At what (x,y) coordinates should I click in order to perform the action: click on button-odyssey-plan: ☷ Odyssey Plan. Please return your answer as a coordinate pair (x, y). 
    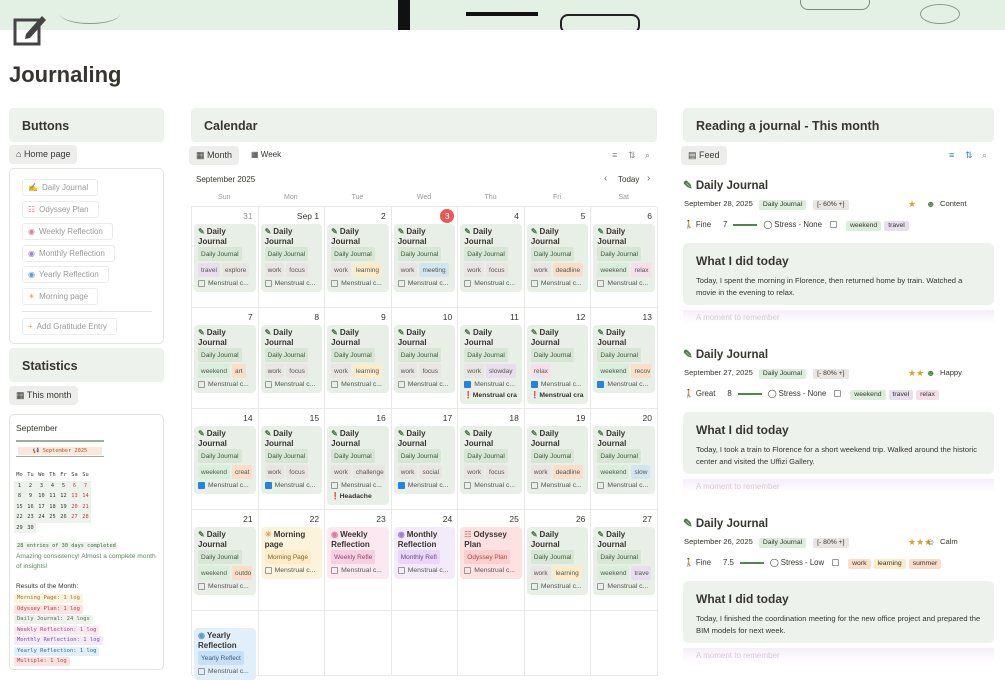
    Looking at the image, I should click on (60, 209).